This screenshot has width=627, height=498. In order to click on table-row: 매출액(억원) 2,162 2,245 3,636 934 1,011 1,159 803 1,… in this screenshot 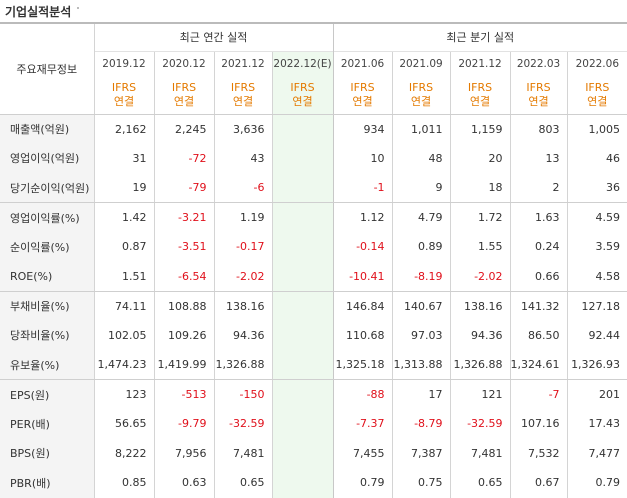, I will do `click(313, 129)`.